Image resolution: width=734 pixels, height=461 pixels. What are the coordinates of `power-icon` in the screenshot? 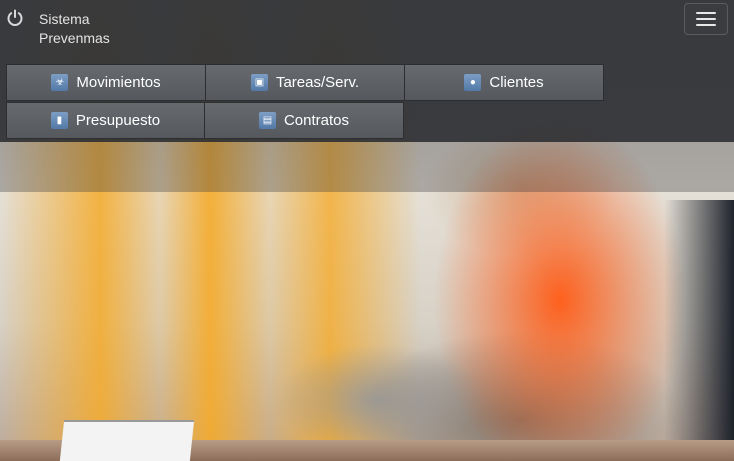 It's located at (15, 18).